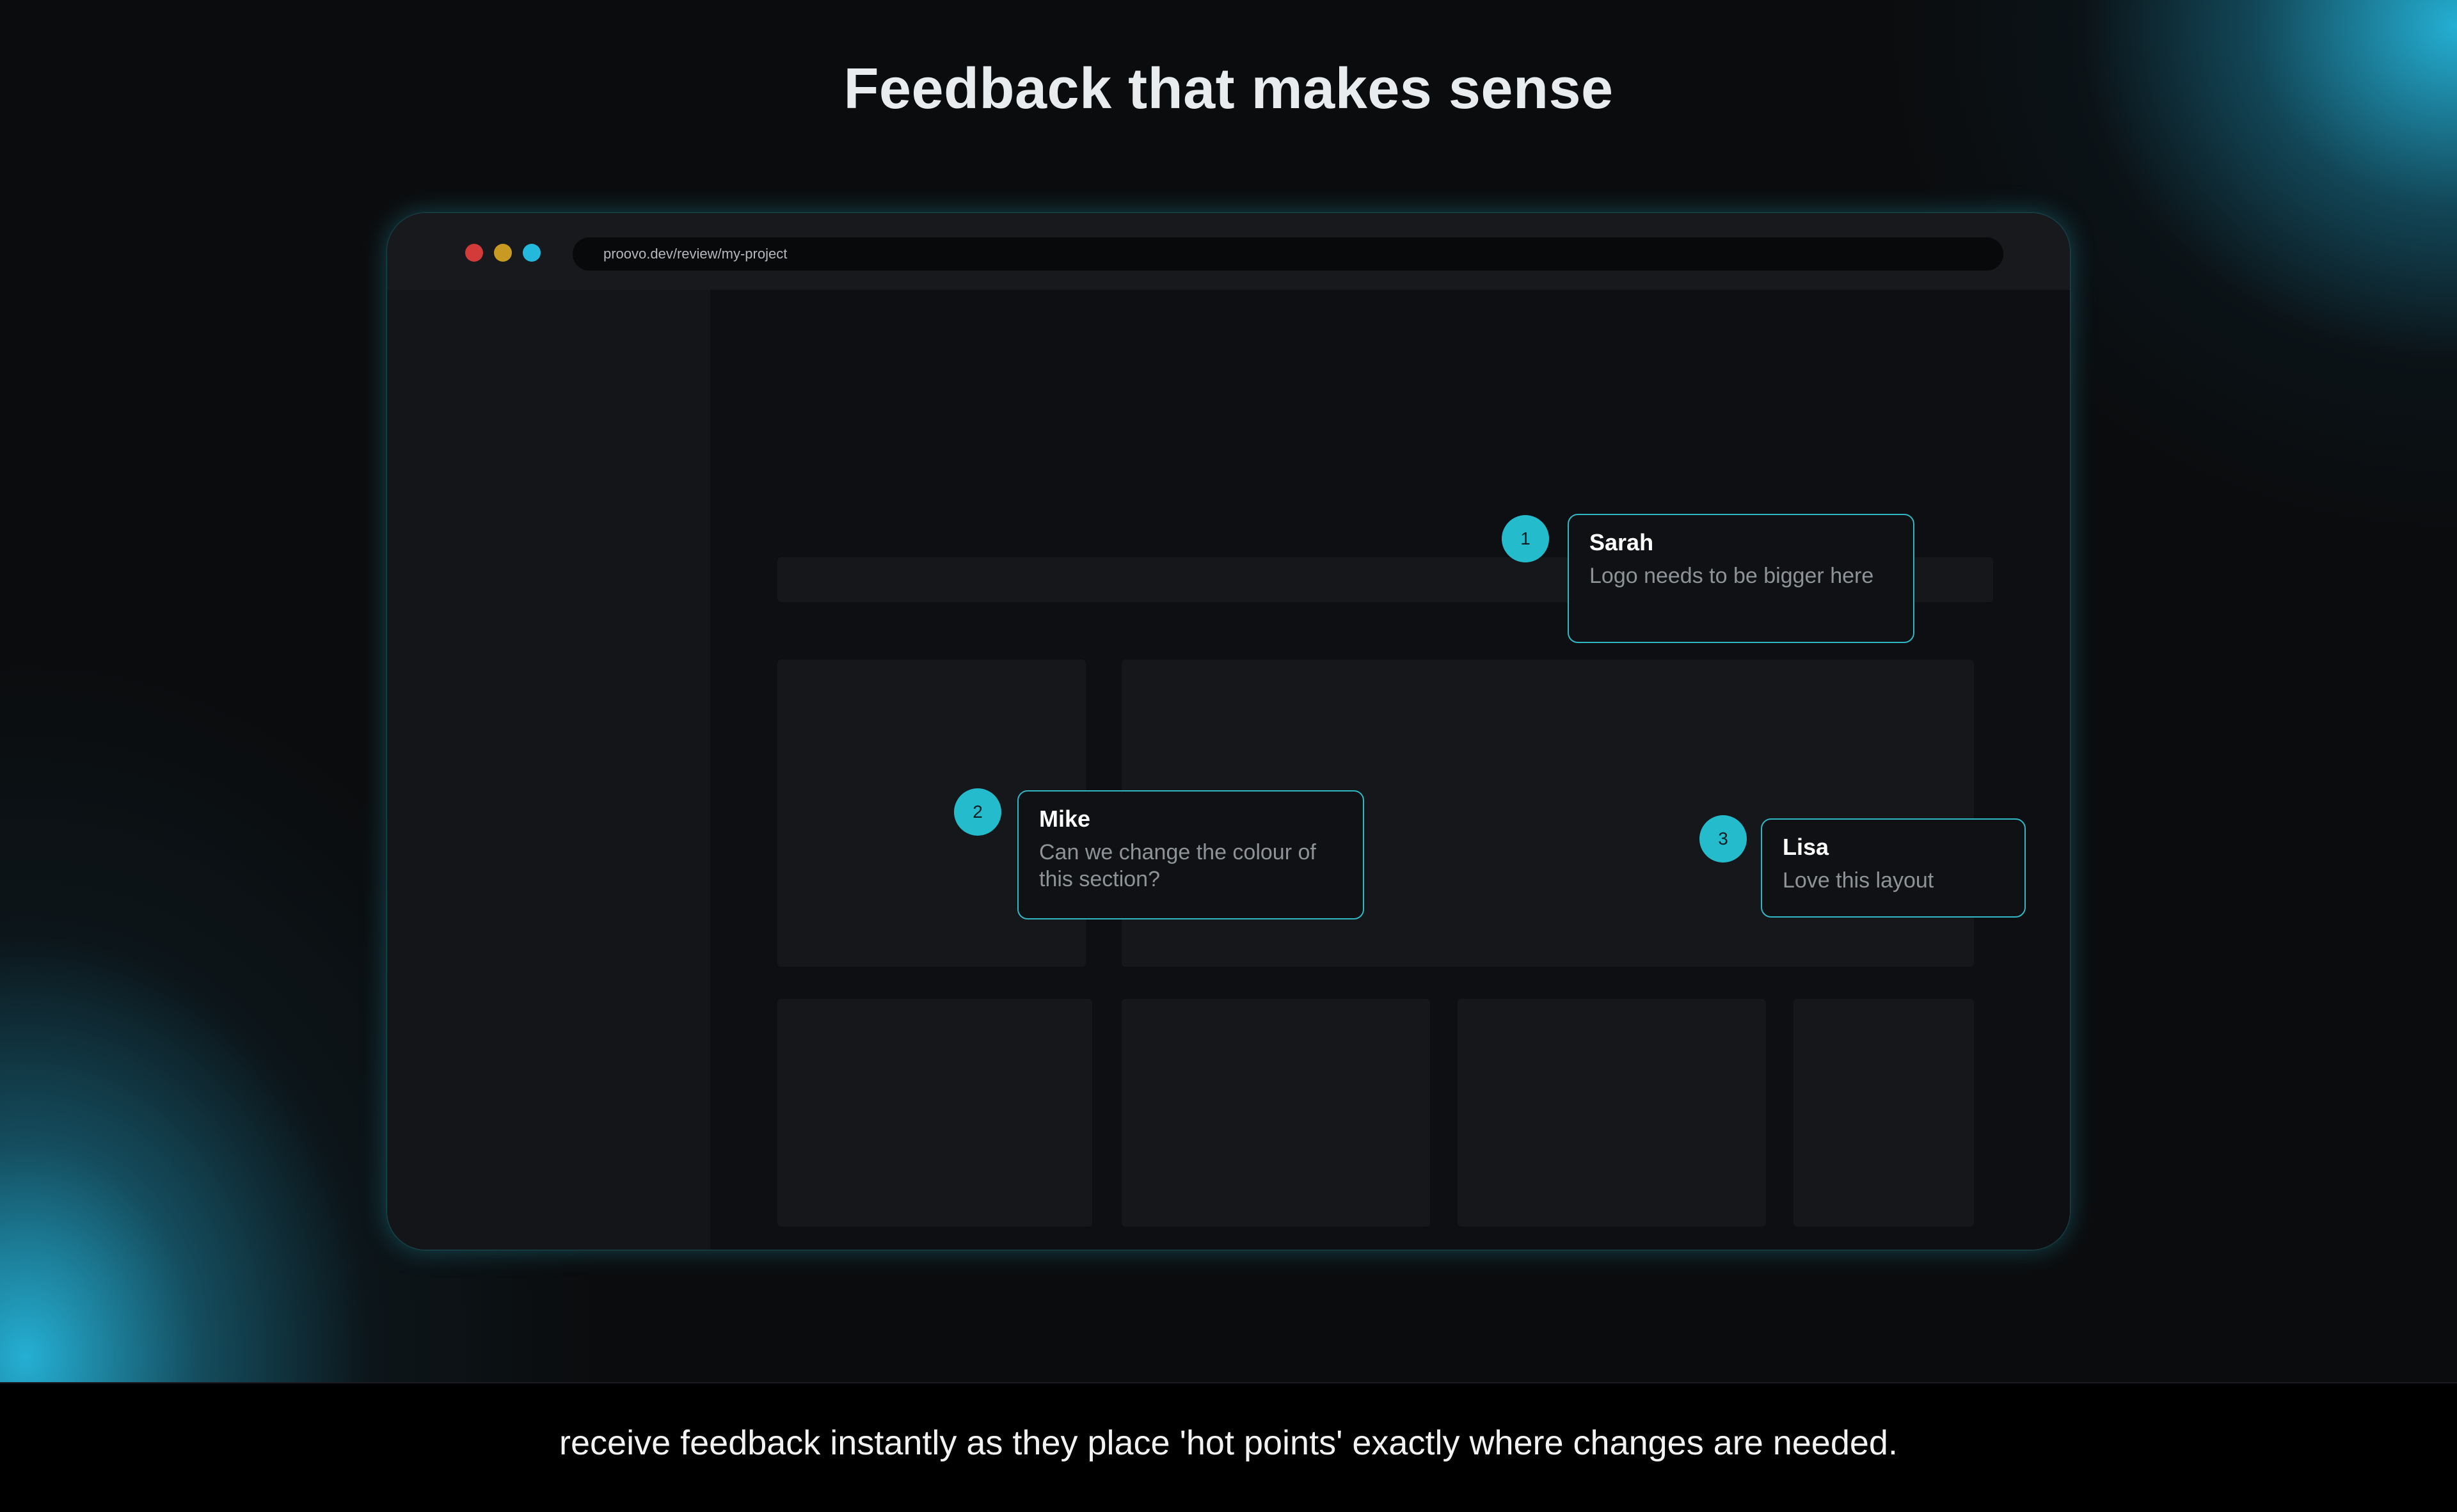  Describe the element at coordinates (1526, 538) in the screenshot. I see `hot-point-marker-1: 1` at that location.